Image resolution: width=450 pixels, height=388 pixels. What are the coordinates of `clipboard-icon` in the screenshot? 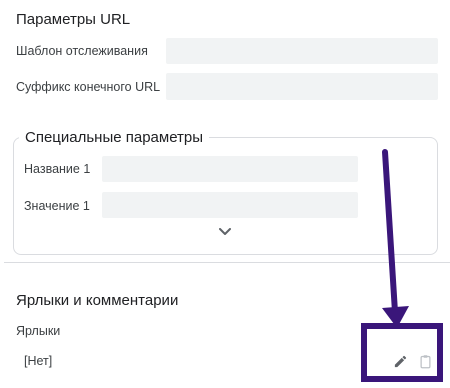 It's located at (425, 361).